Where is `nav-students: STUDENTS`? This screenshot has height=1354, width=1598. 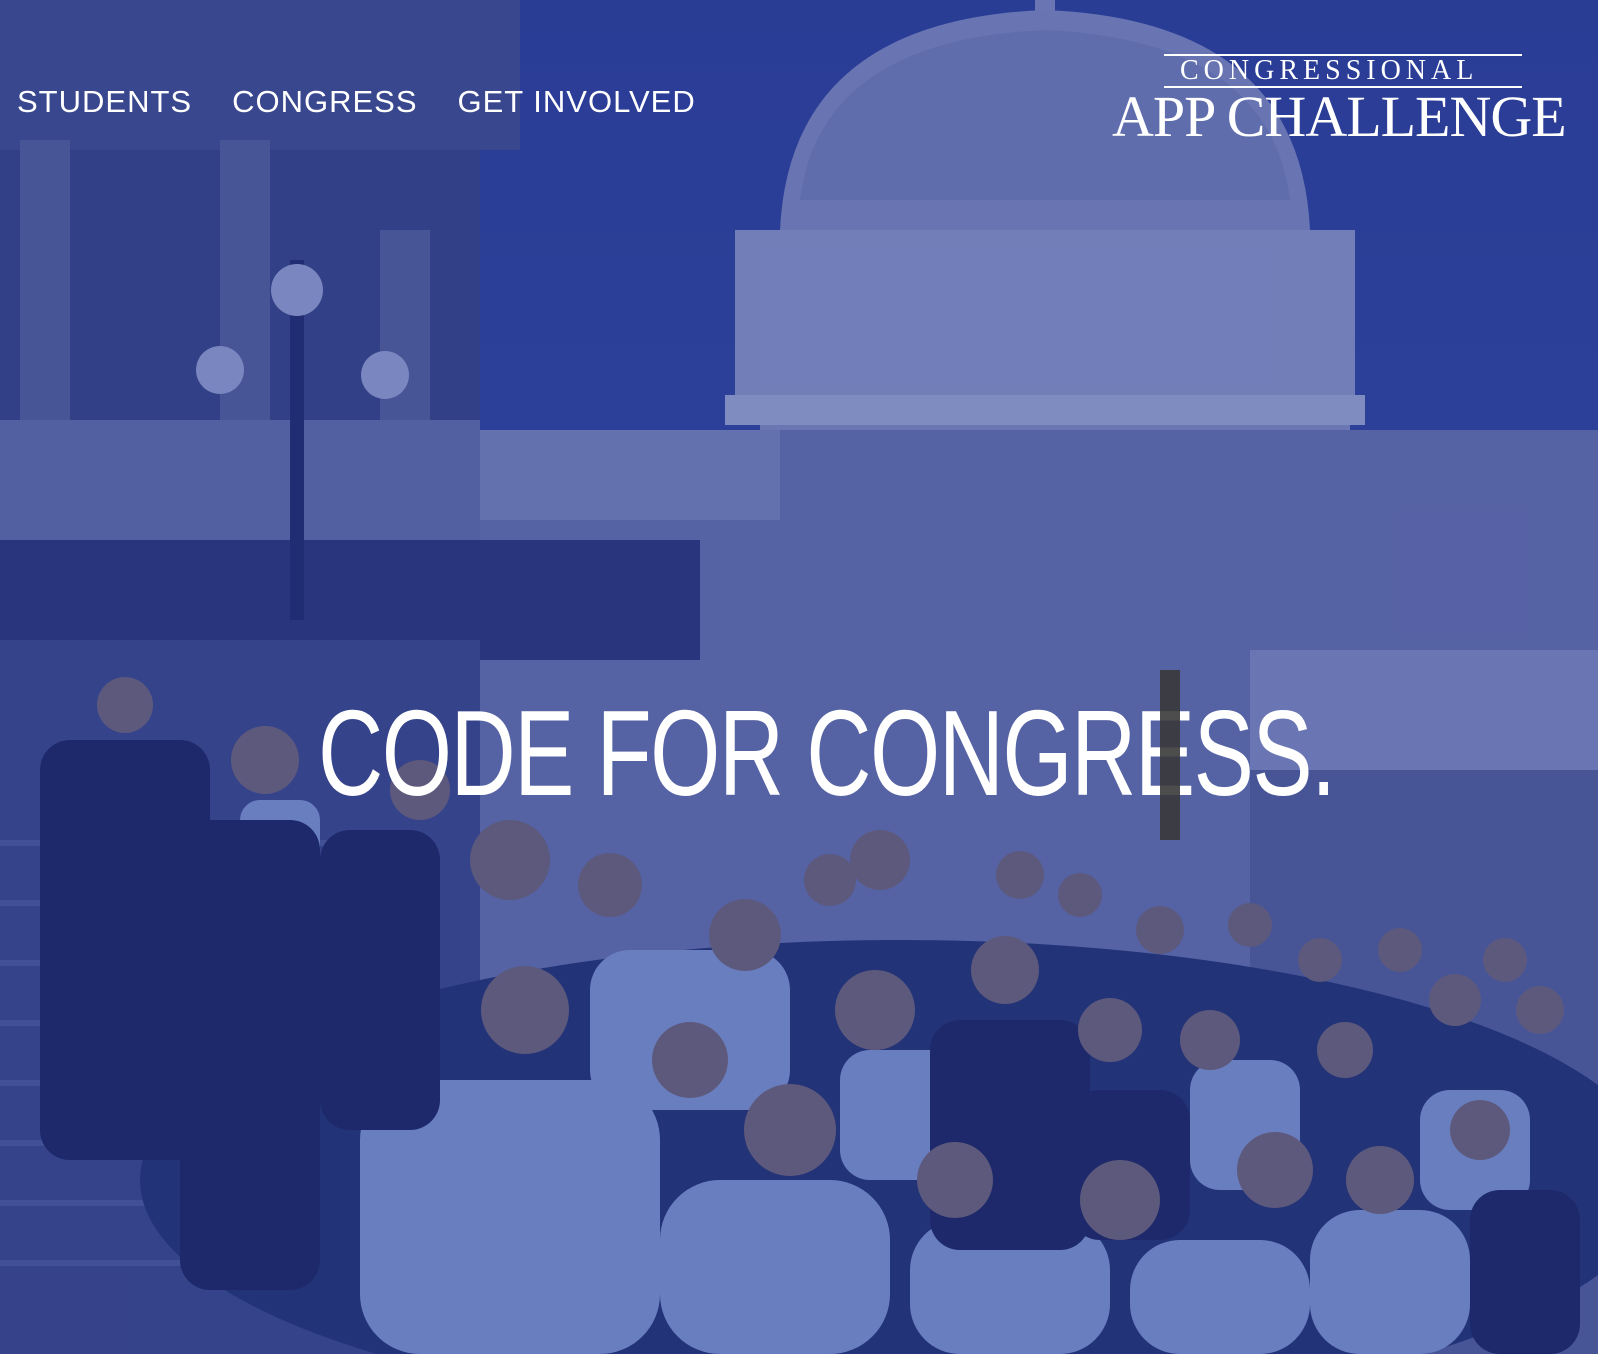
nav-students: STUDENTS is located at coordinates (104, 102).